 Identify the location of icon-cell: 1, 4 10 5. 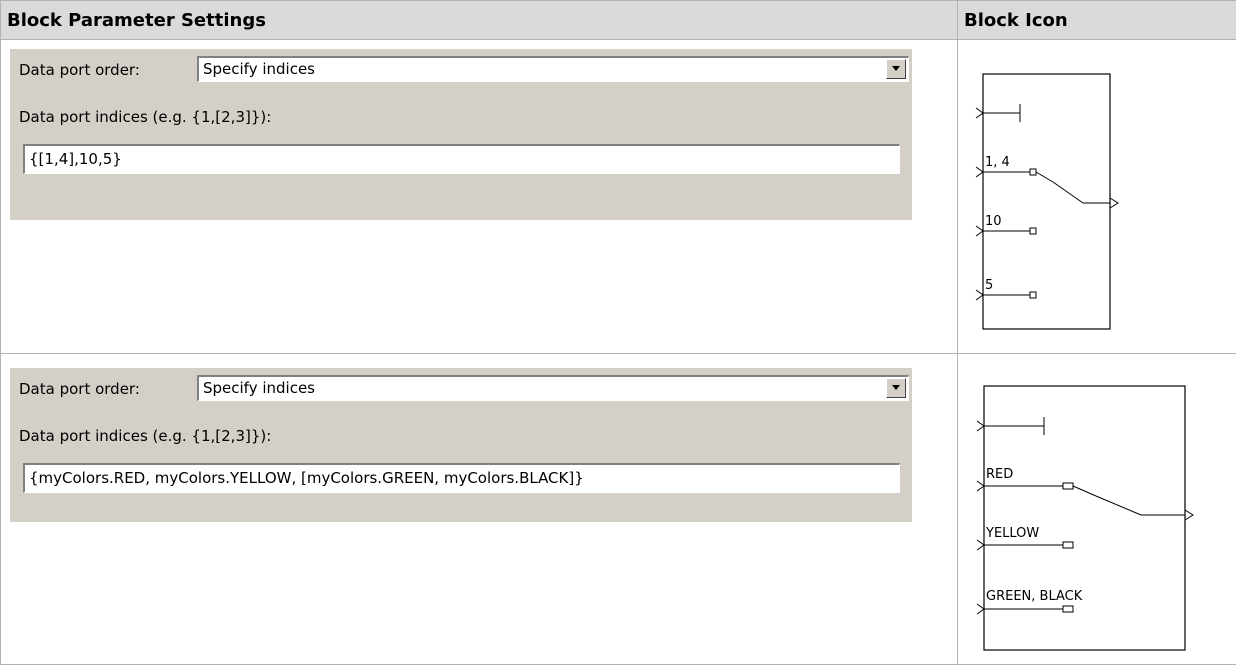
(1096, 196).